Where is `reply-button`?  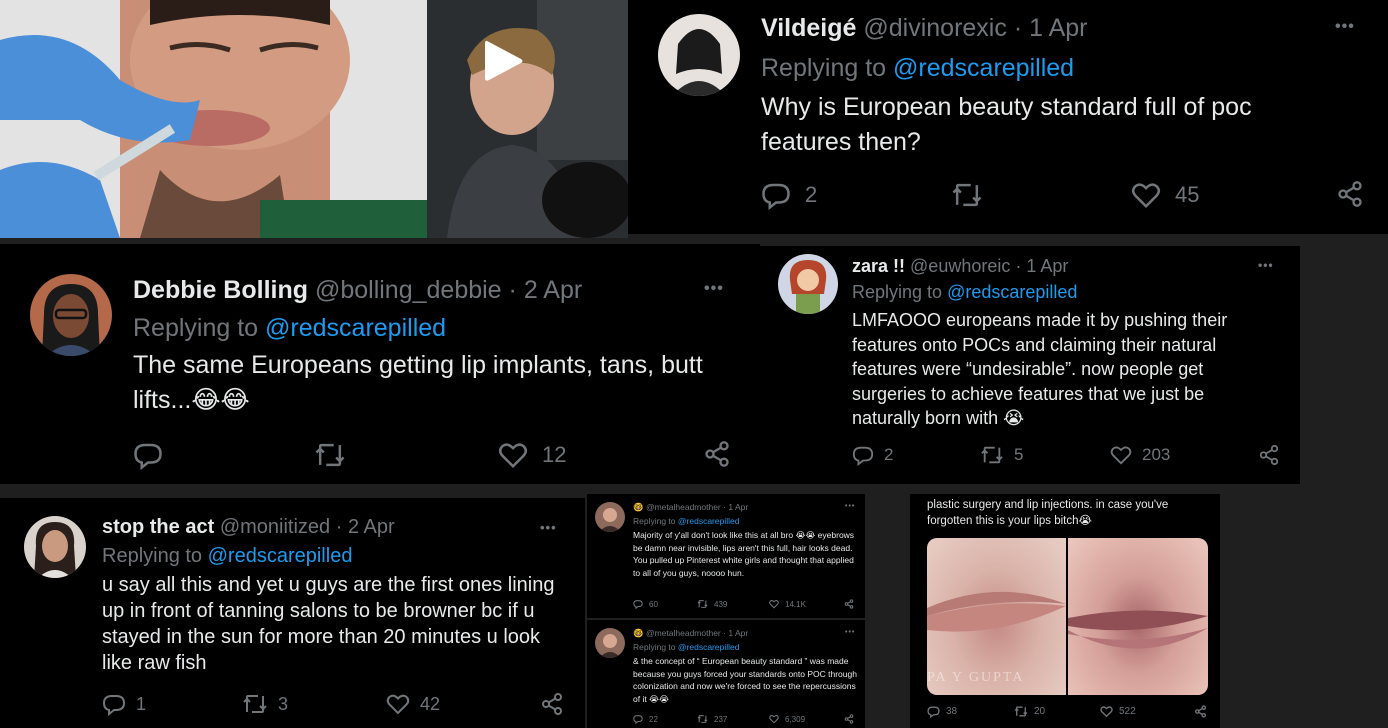
reply-button is located at coordinates (148, 455).